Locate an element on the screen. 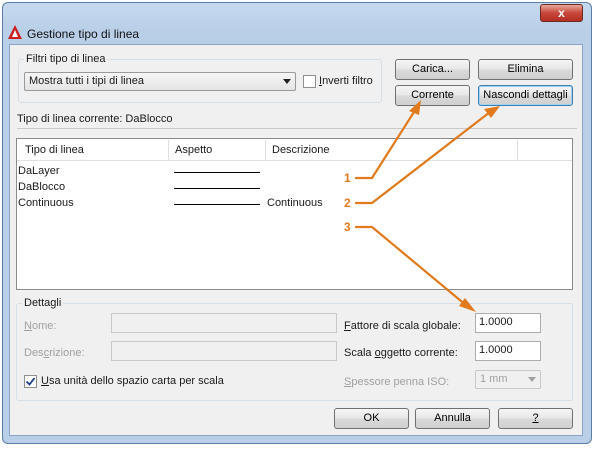 This screenshot has width=598, height=452. callout-label-3: 3 is located at coordinates (347, 227).